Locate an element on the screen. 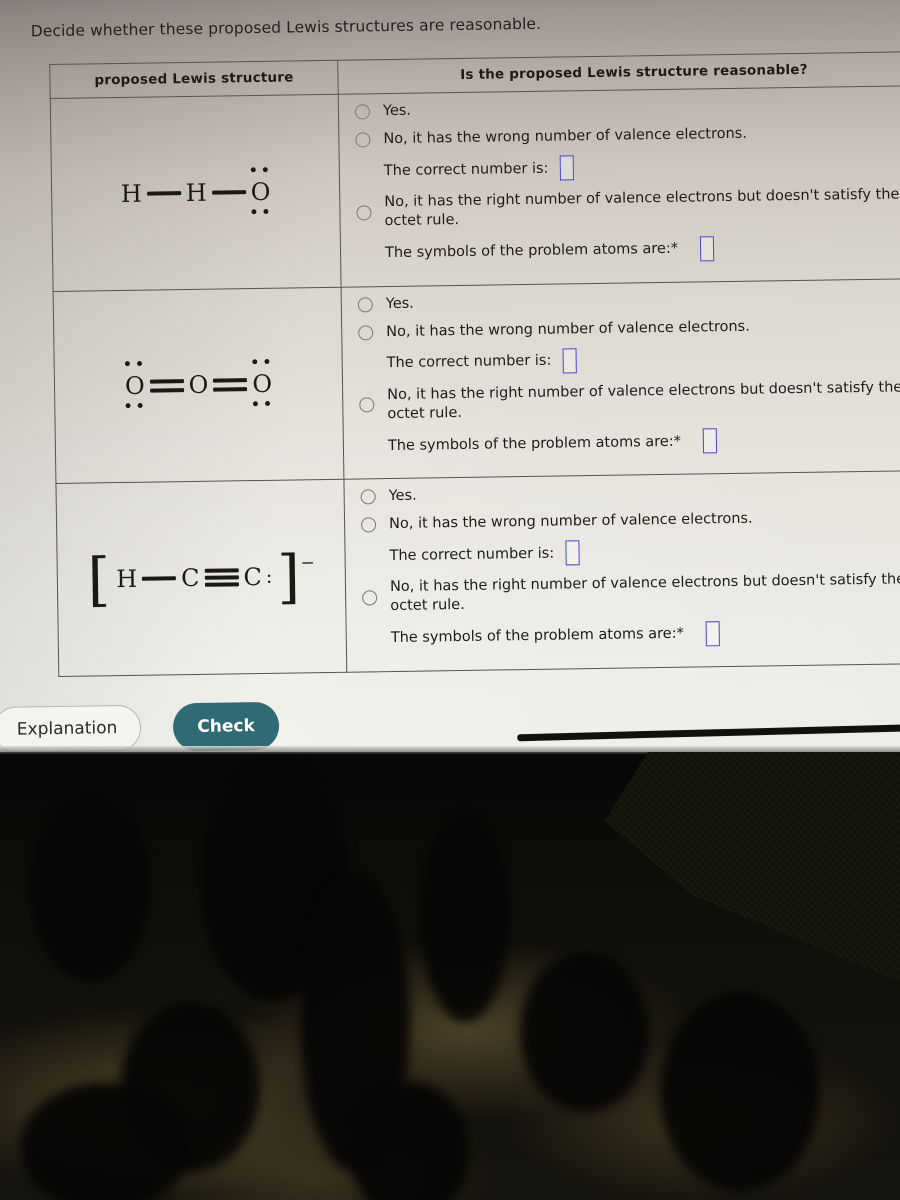 This screenshot has height=1200, width=900. structure-cell-3: [ H C C : ] − is located at coordinates (201, 577).